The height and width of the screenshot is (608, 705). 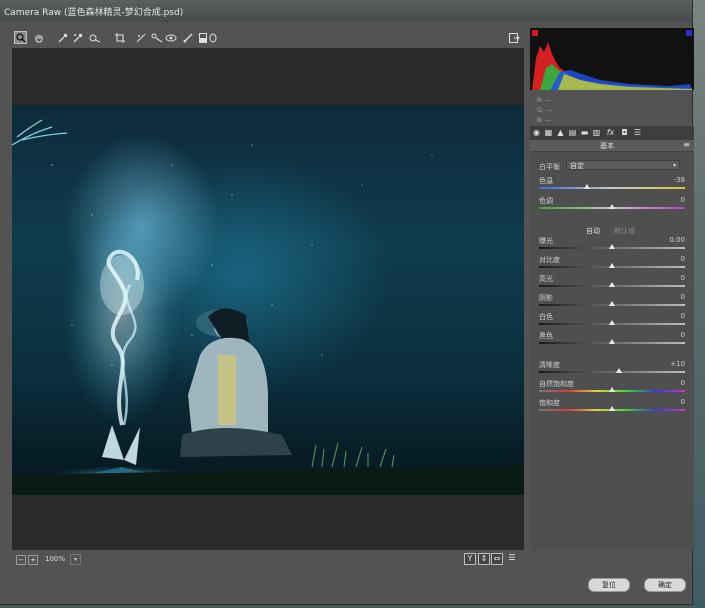 I want to click on slider-5: 阴影 0, so click(x=612, y=302).